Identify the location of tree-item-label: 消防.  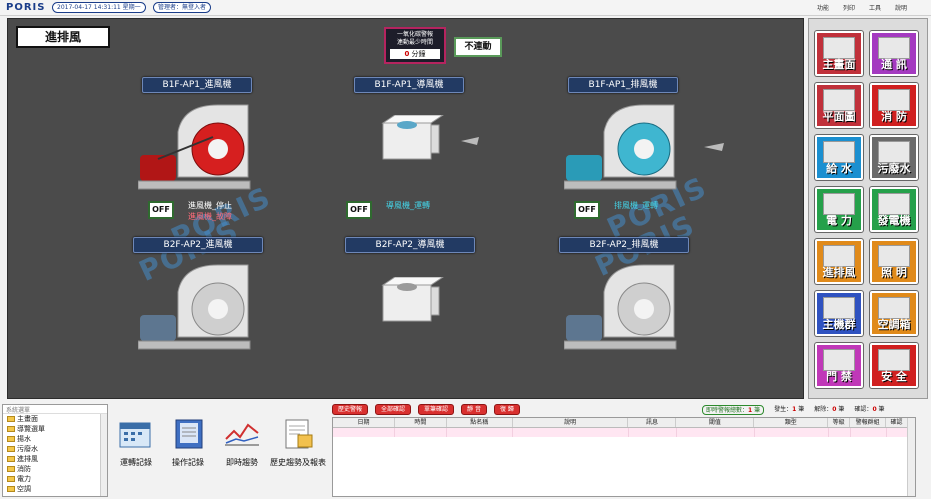
(24, 469).